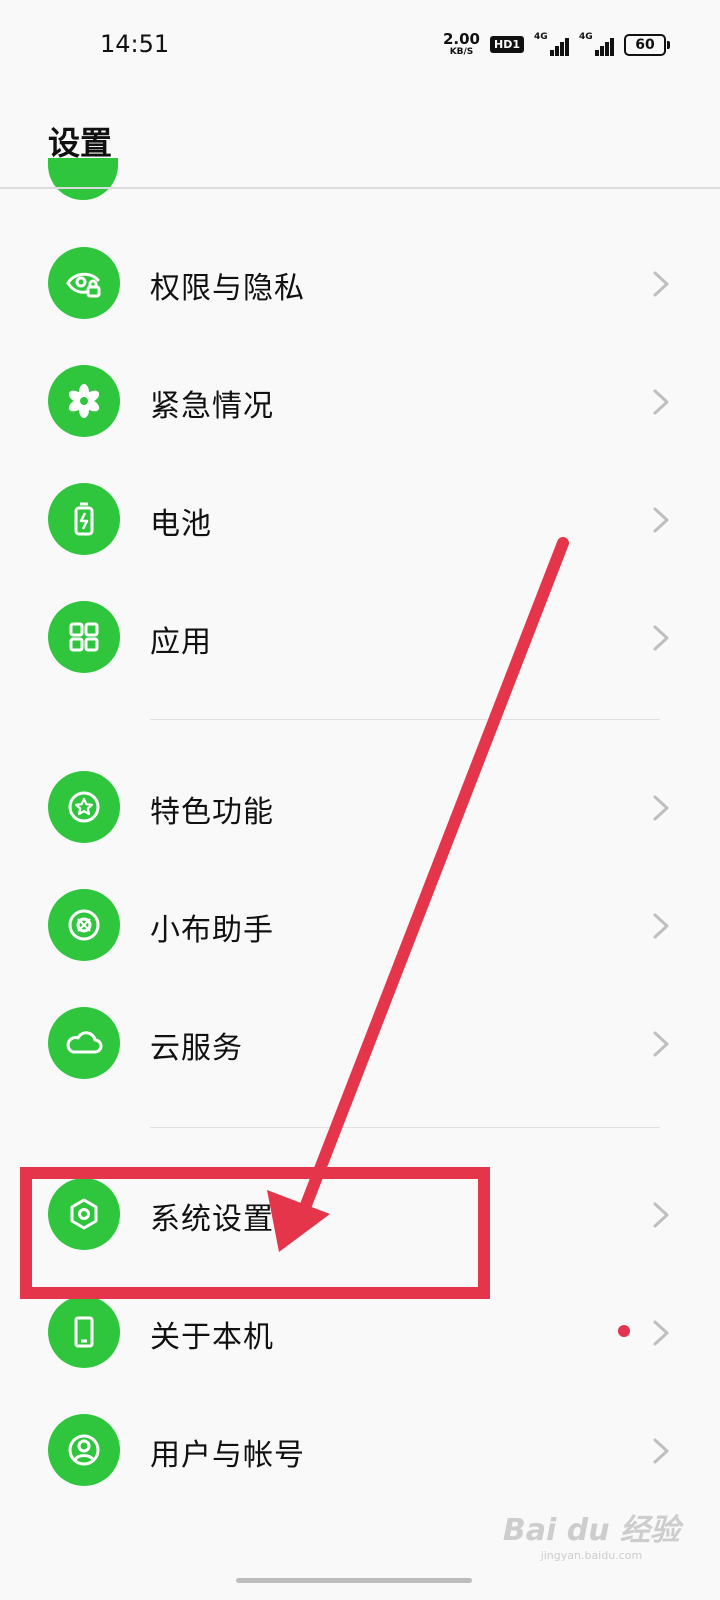 The height and width of the screenshot is (1600, 720). I want to click on watermark-url: jingyan.baidu.com, so click(591, 1555).